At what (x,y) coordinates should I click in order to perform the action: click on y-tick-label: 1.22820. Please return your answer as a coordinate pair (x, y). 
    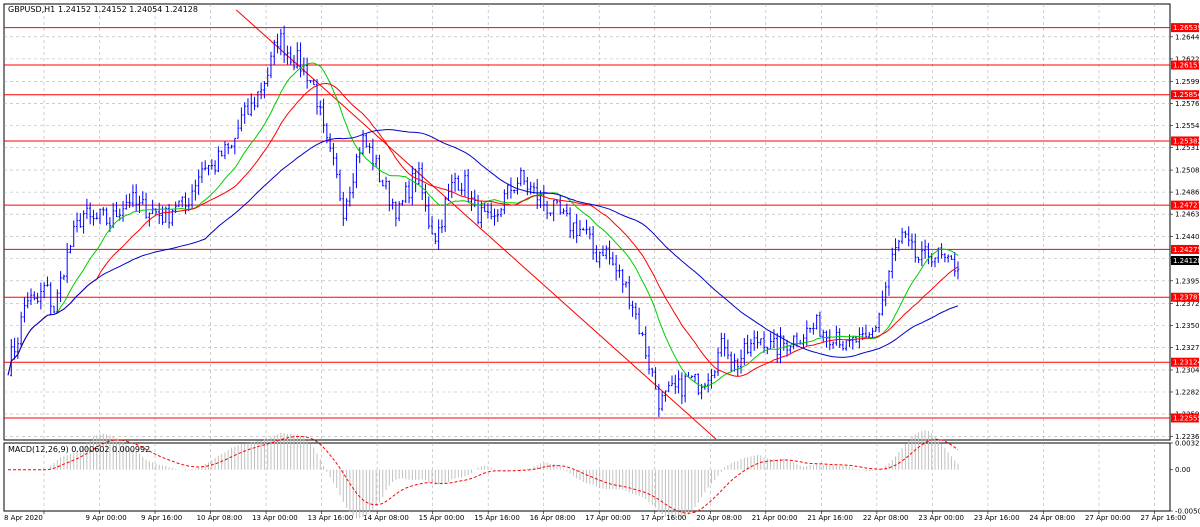
    Looking at the image, I should click on (1187, 392).